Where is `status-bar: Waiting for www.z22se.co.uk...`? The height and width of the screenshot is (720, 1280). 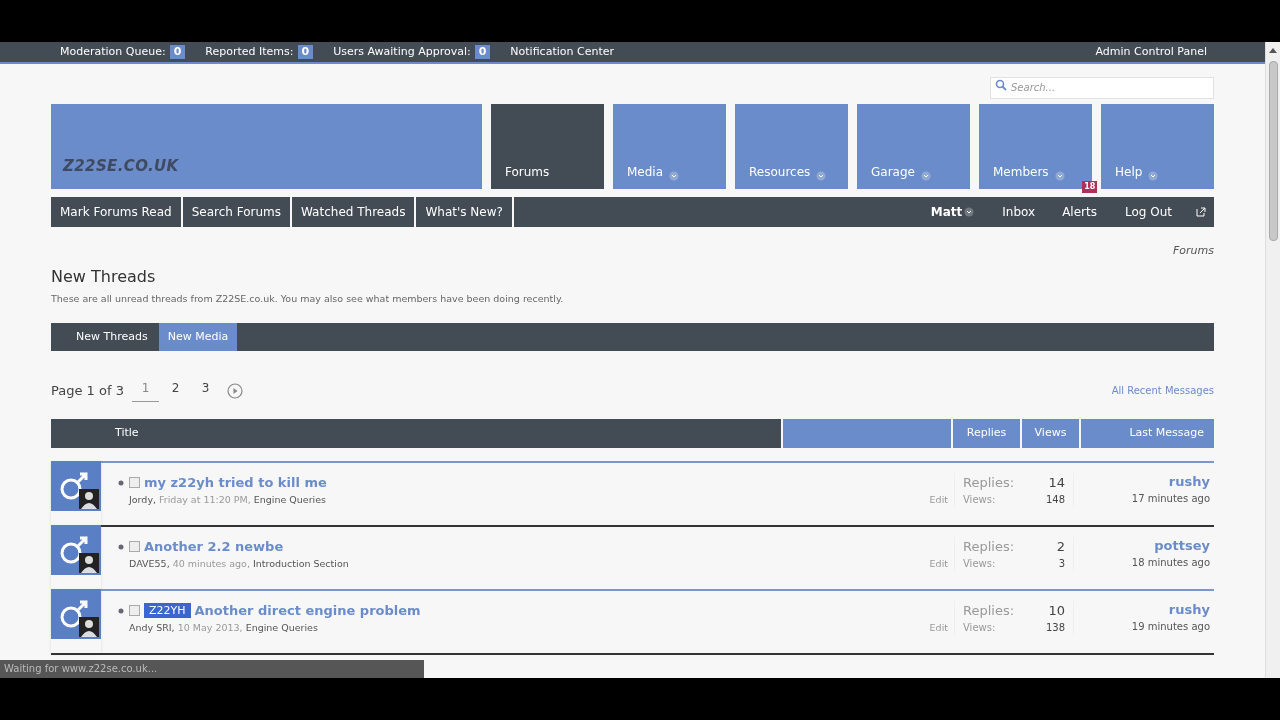 status-bar: Waiting for www.z22se.co.uk... is located at coordinates (212, 669).